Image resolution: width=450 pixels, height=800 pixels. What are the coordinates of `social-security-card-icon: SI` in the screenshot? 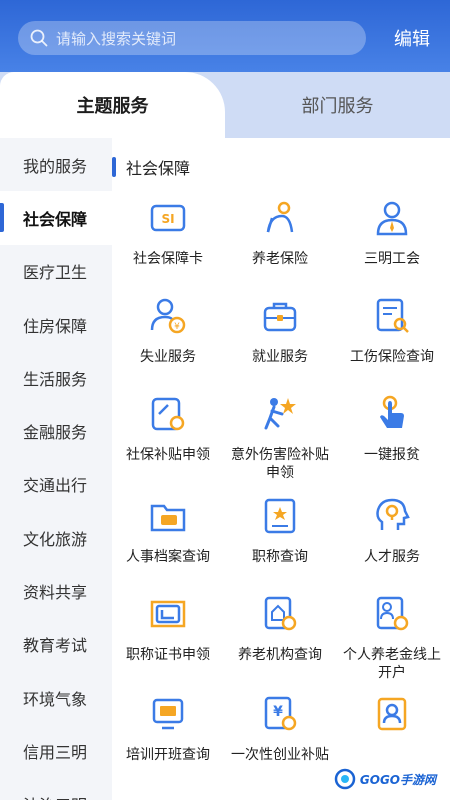 It's located at (168, 218).